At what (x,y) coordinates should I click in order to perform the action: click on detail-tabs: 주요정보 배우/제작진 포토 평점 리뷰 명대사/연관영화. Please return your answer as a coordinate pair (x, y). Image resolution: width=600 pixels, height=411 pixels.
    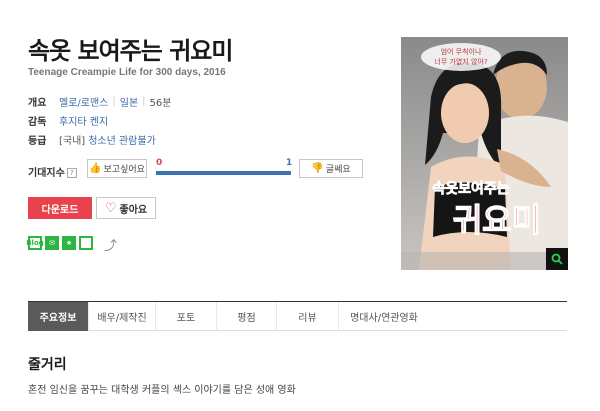
    Looking at the image, I should click on (297, 316).